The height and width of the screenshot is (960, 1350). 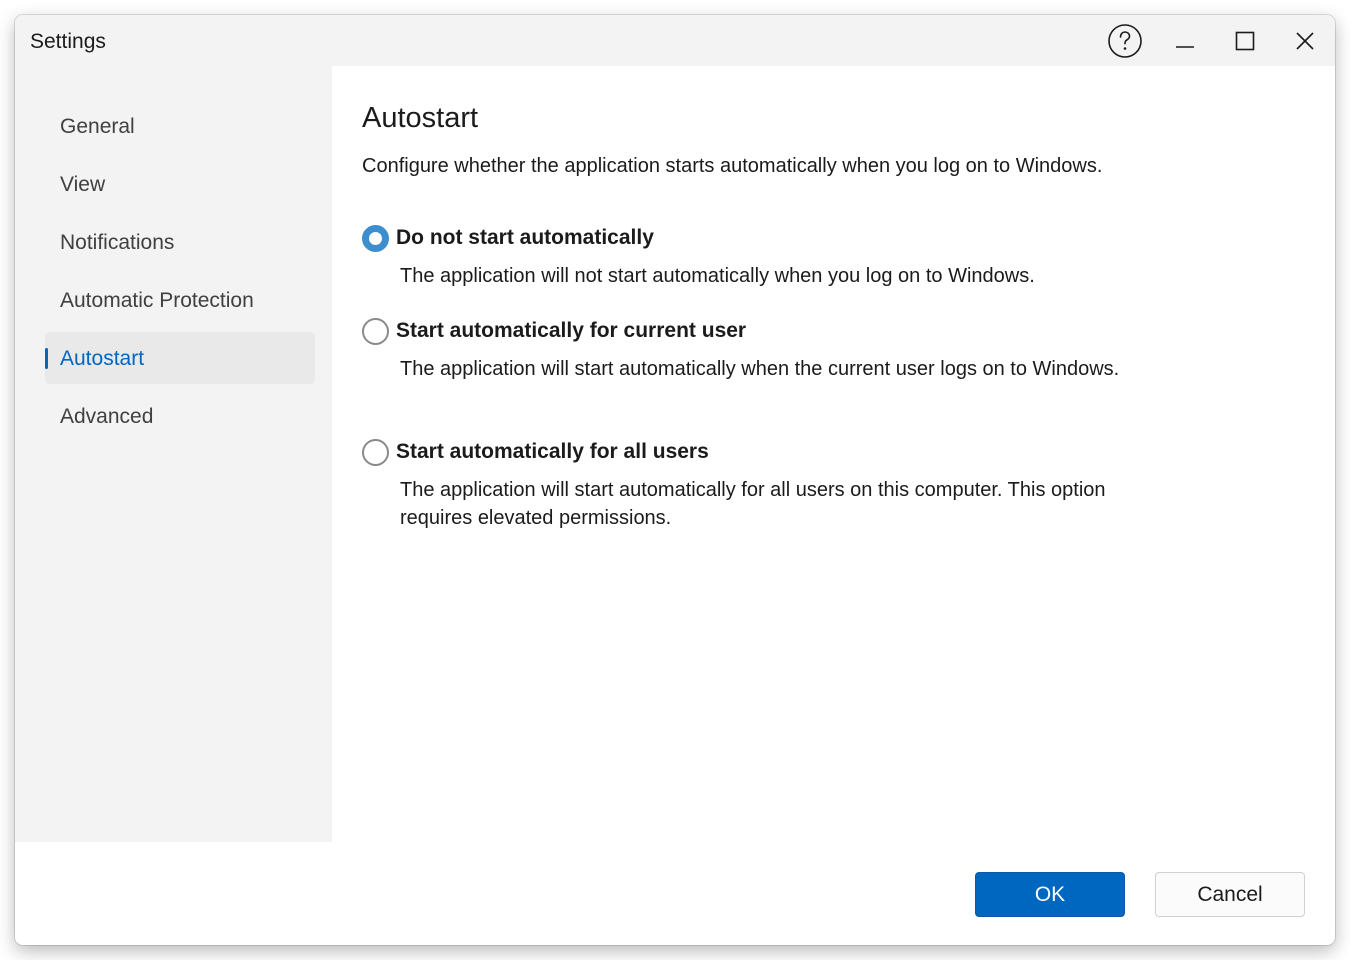 What do you see at coordinates (552, 451) in the screenshot?
I see `radio-label: Start automatically for all users` at bounding box center [552, 451].